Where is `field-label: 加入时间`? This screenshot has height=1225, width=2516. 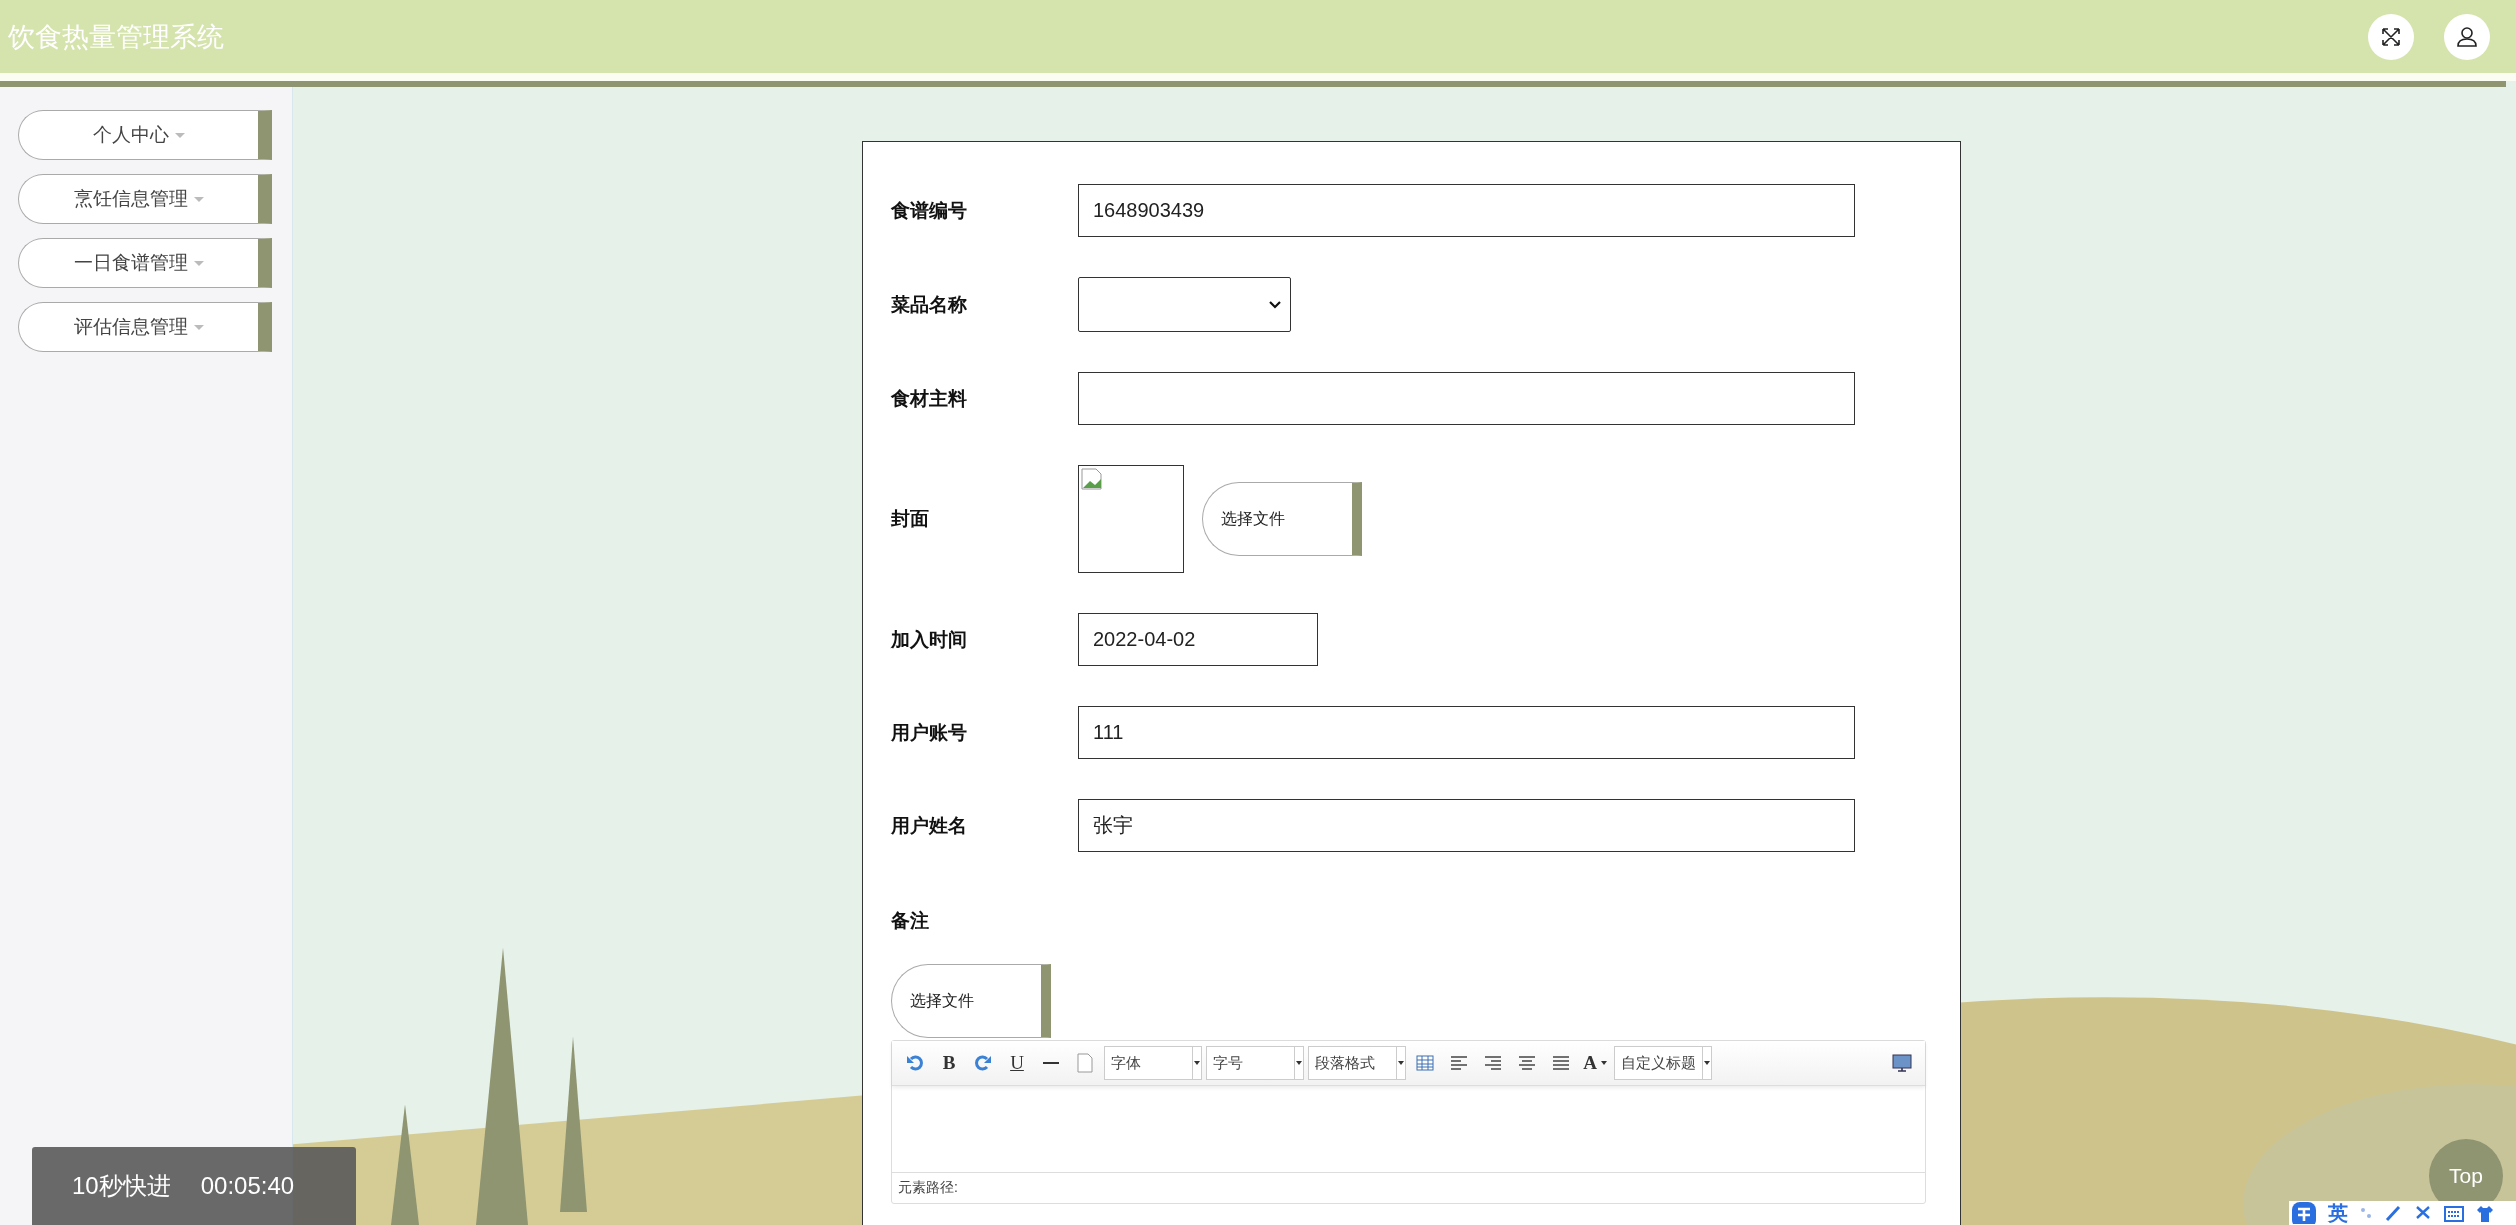
field-label: 加入时间 is located at coordinates (929, 639).